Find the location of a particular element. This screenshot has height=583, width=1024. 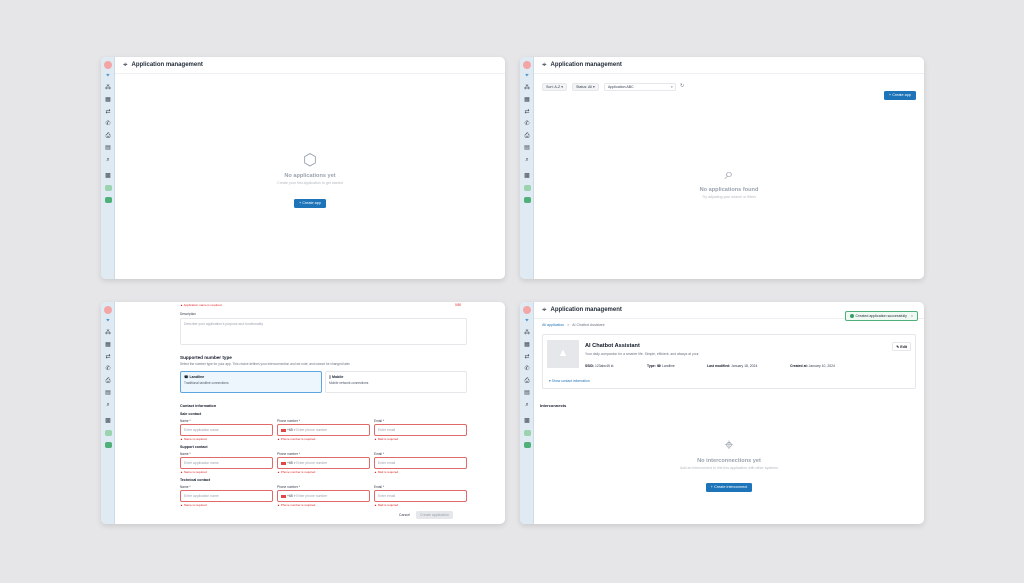

status-dropdown: Status: All ▾ is located at coordinates (585, 87).